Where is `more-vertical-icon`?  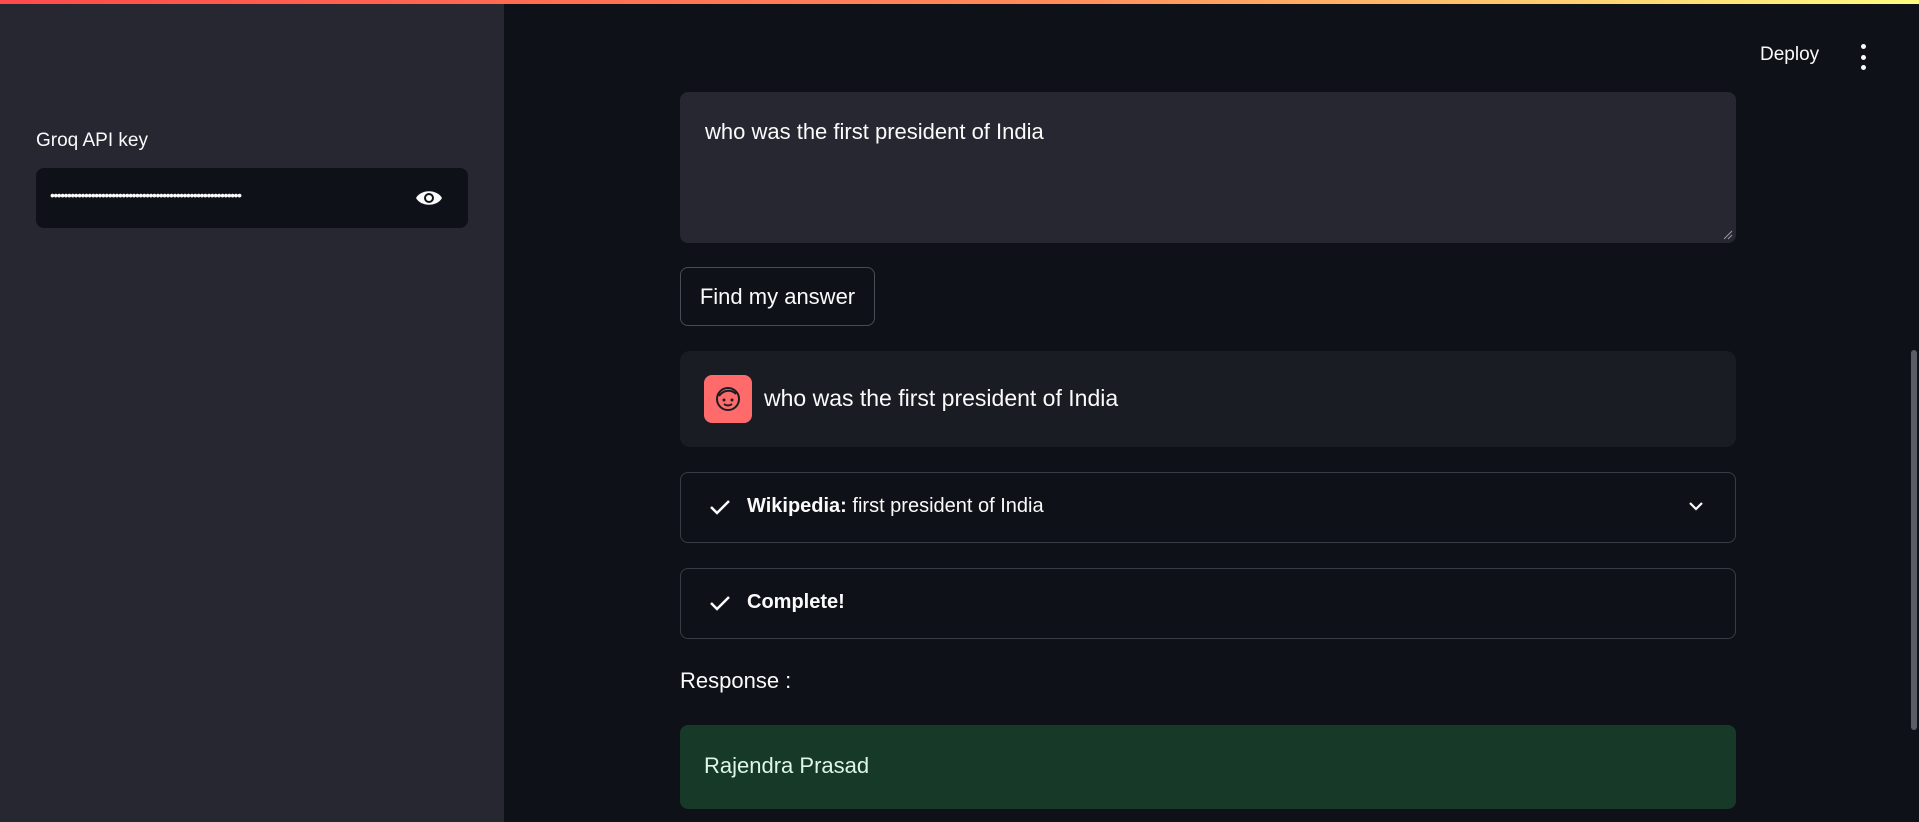 more-vertical-icon is located at coordinates (1863, 46).